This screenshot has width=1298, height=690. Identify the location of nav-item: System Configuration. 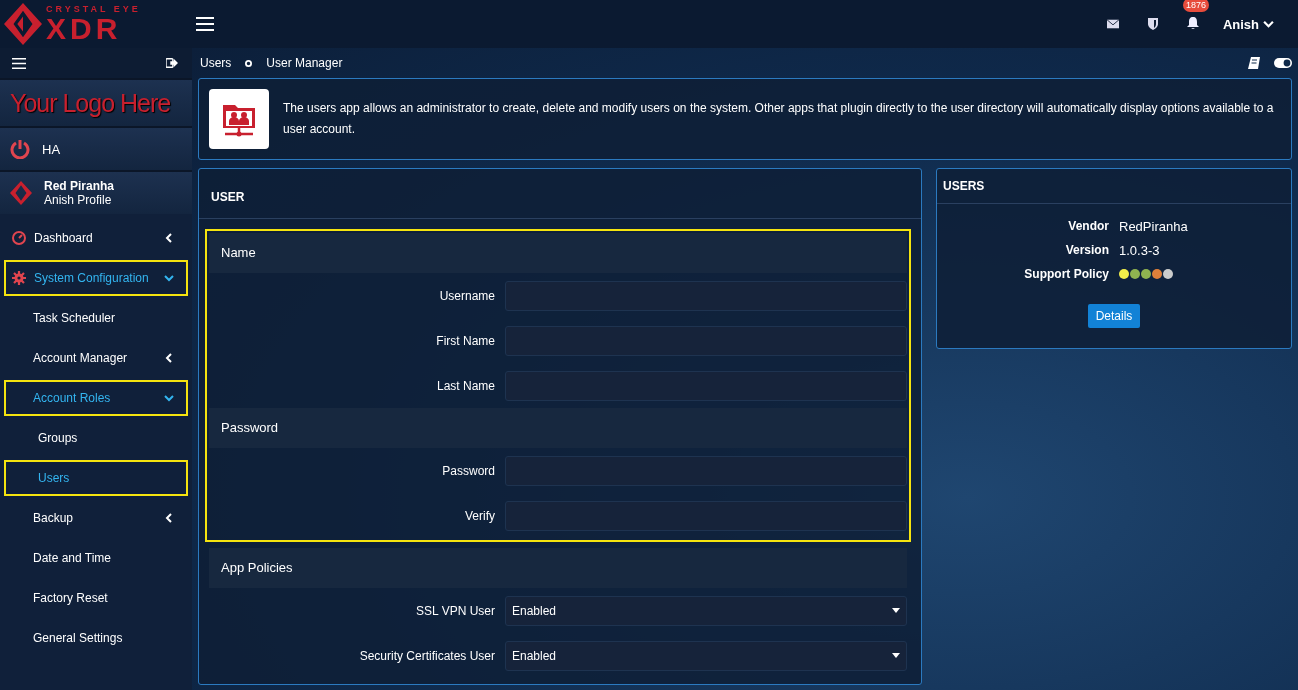
(96, 278).